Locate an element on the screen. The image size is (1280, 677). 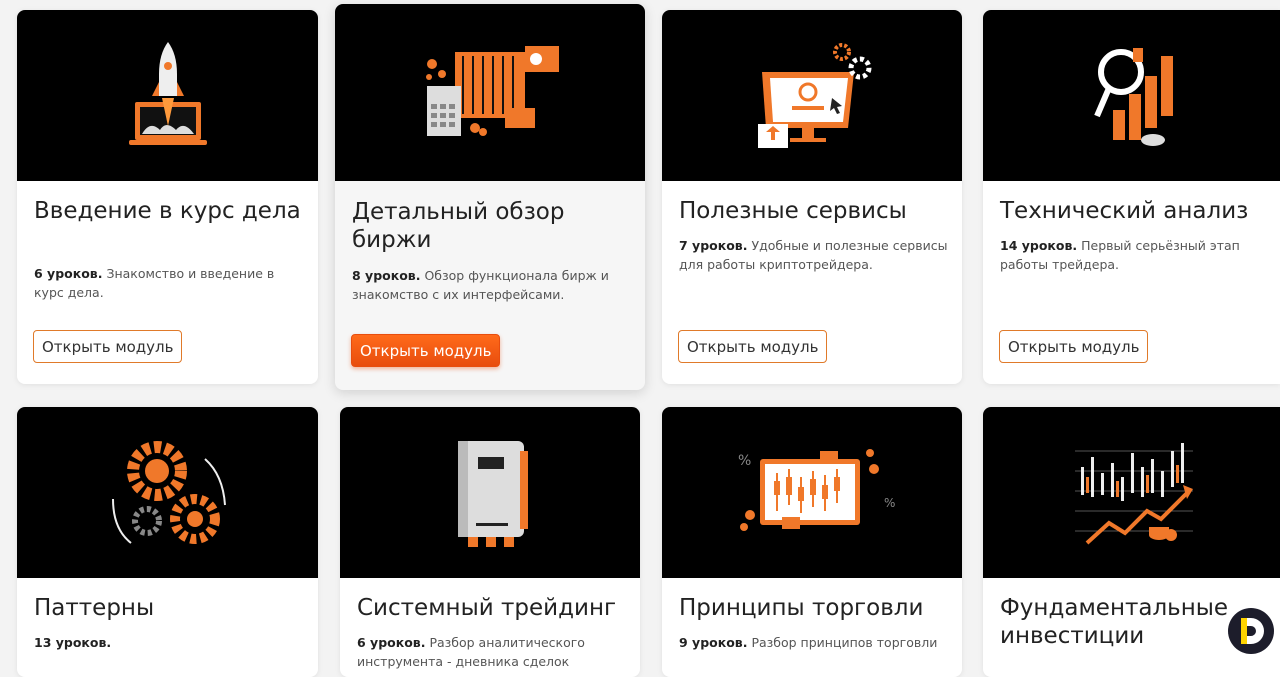
module-title: Полезные сервисы is located at coordinates (793, 211).